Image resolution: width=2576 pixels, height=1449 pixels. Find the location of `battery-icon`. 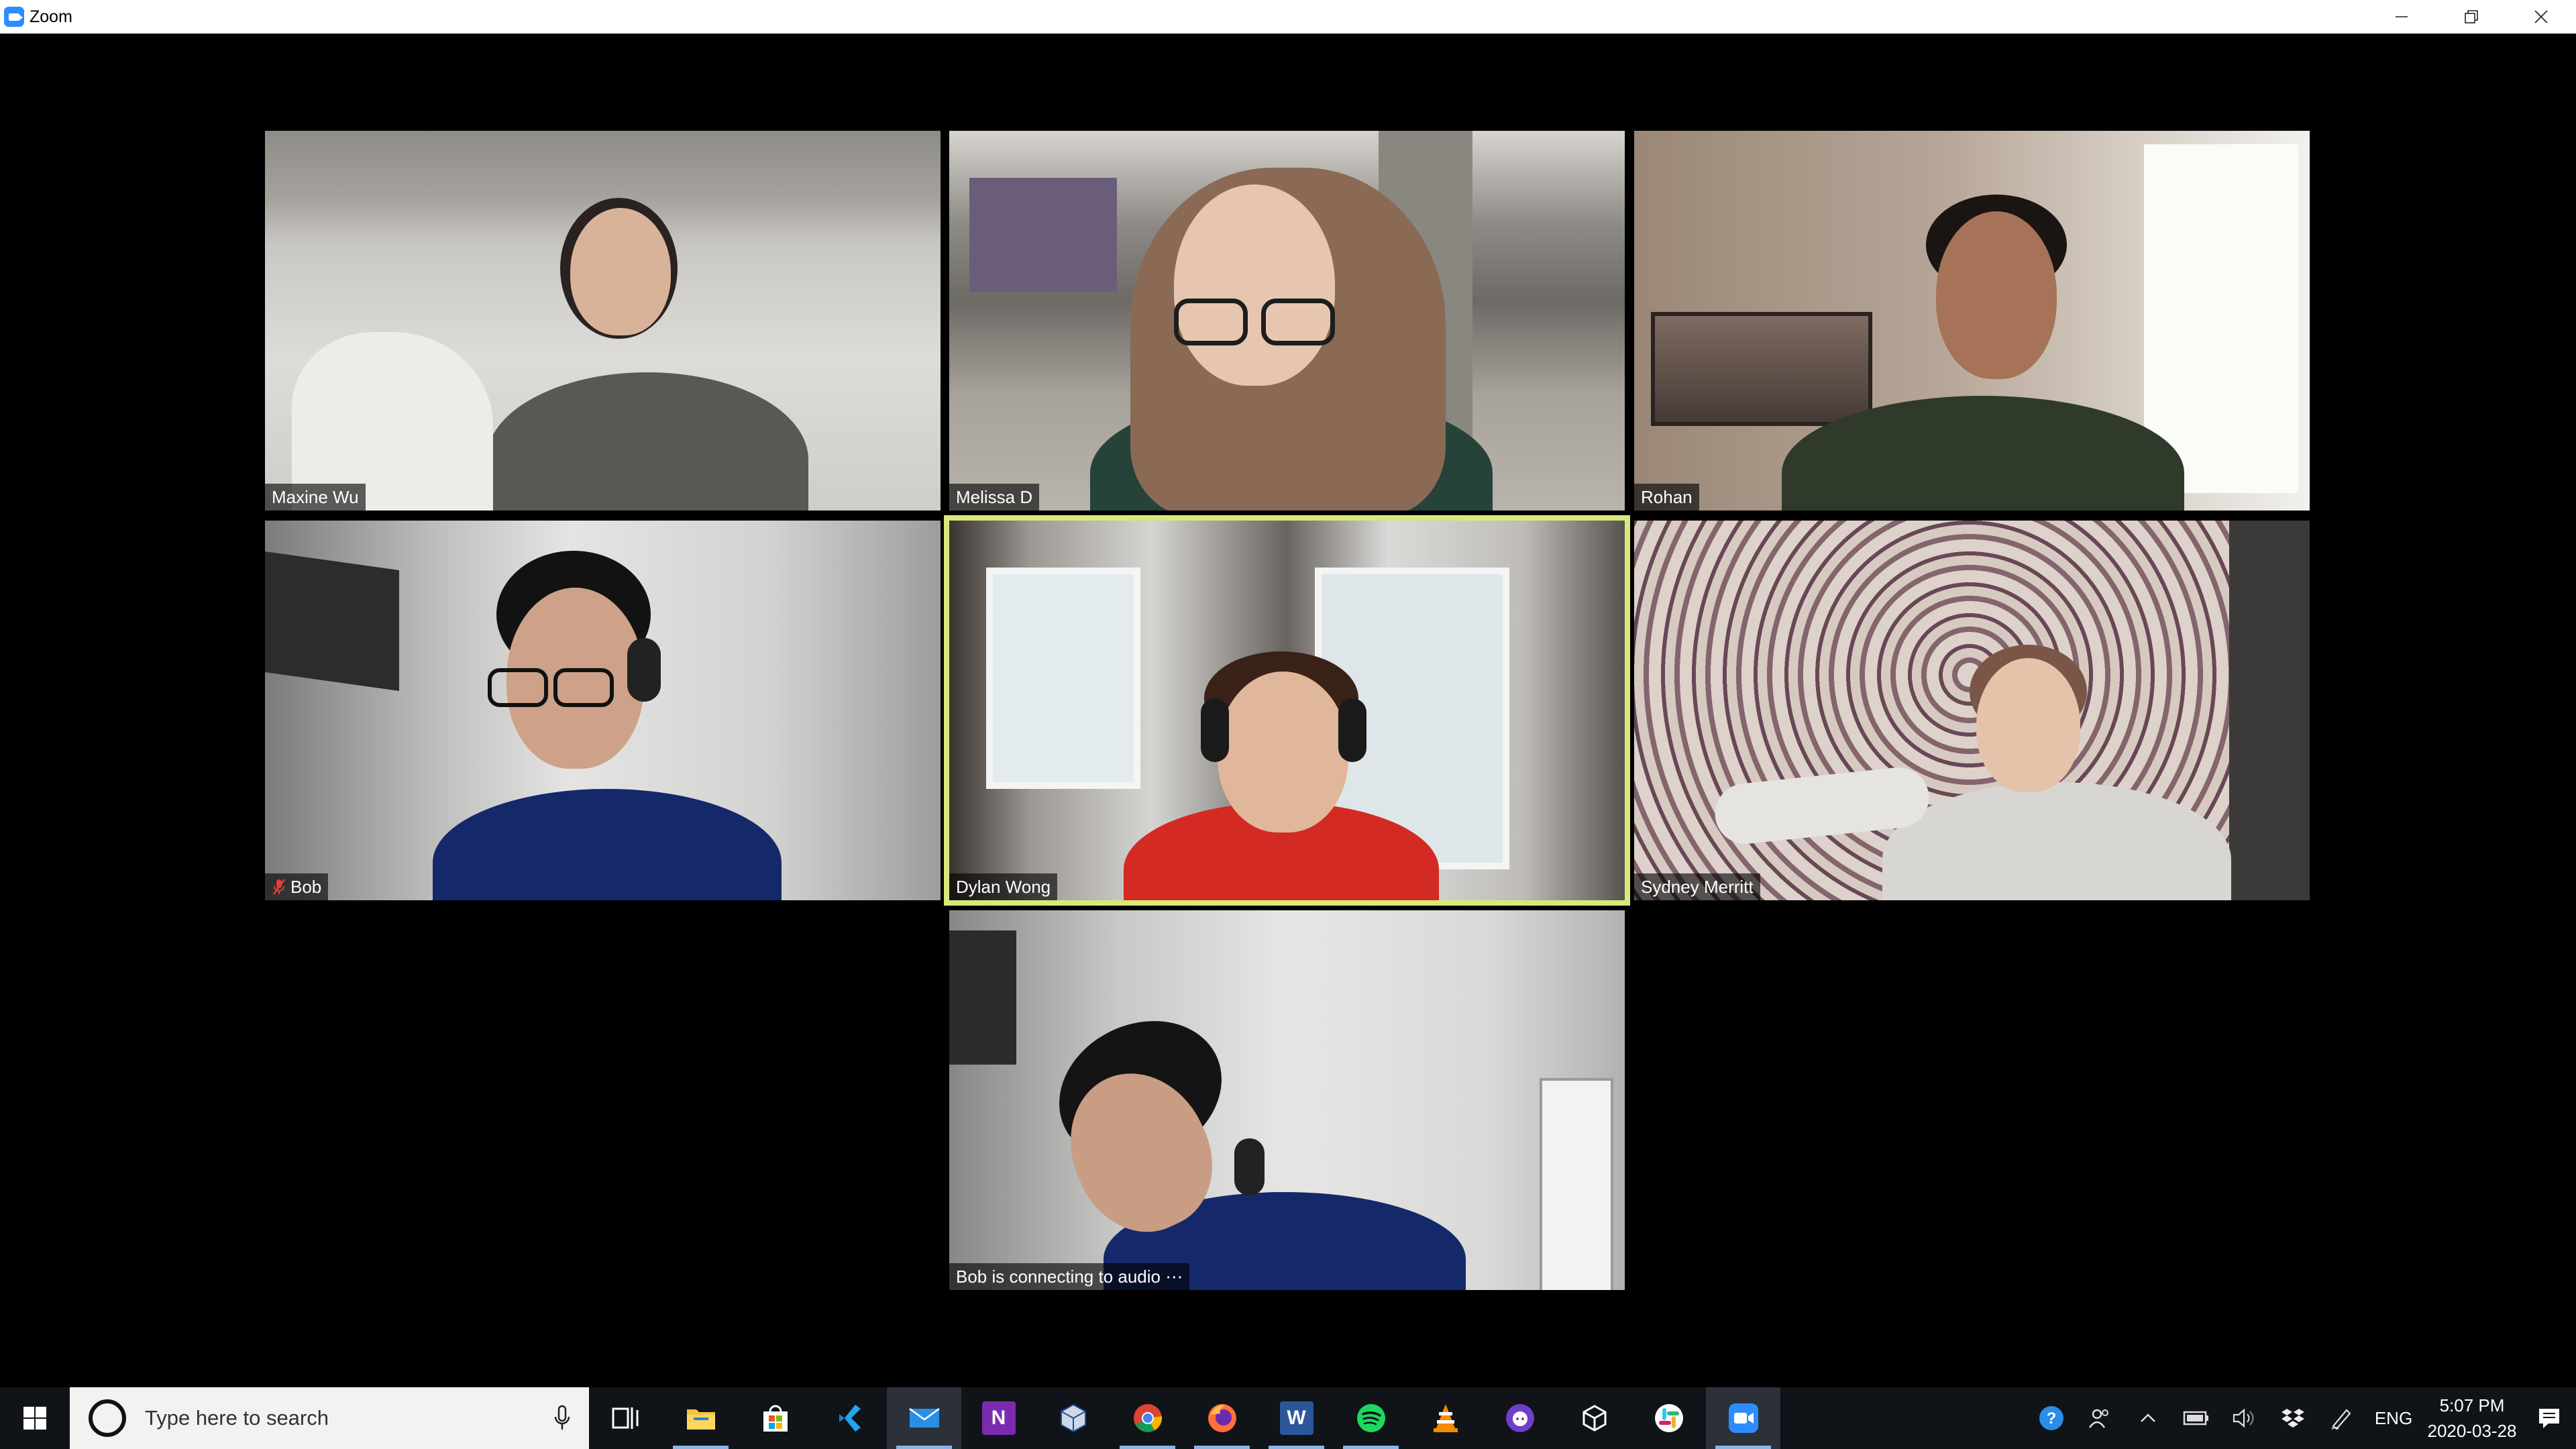

battery-icon is located at coordinates (2196, 1418).